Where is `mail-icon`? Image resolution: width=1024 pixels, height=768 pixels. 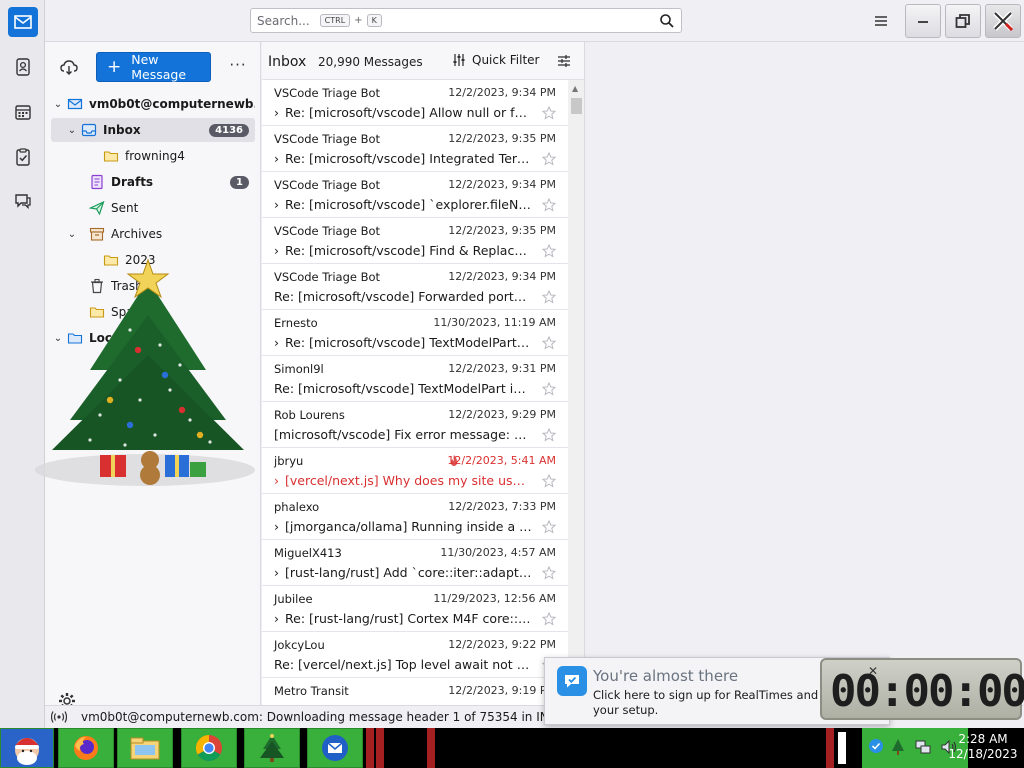 mail-icon is located at coordinates (23, 22).